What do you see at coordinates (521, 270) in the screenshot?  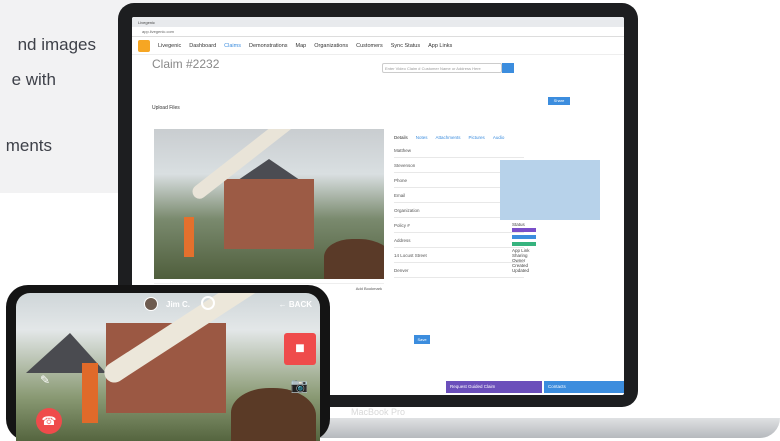 I see `updated-label: Updated` at bounding box center [521, 270].